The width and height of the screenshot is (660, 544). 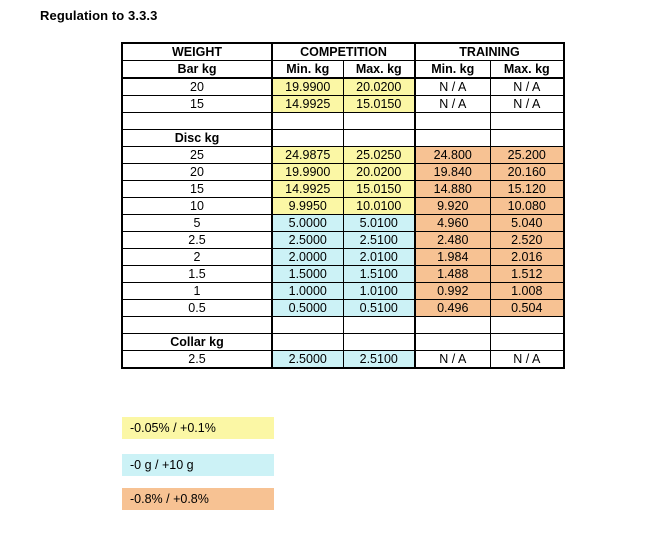 I want to click on cell-weight: 1, so click(x=197, y=291).